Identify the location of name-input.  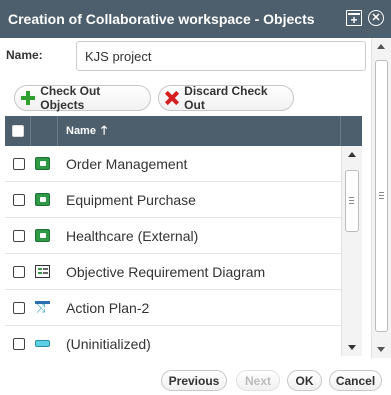
(221, 56).